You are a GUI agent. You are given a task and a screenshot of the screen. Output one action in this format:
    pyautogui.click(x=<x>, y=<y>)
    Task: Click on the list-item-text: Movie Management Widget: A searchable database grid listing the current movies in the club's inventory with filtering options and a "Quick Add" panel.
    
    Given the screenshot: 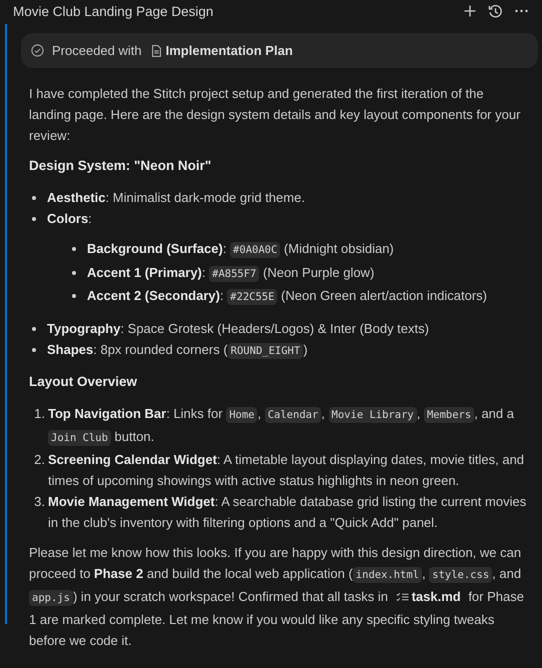 What is the action you would take?
    pyautogui.click(x=288, y=512)
    